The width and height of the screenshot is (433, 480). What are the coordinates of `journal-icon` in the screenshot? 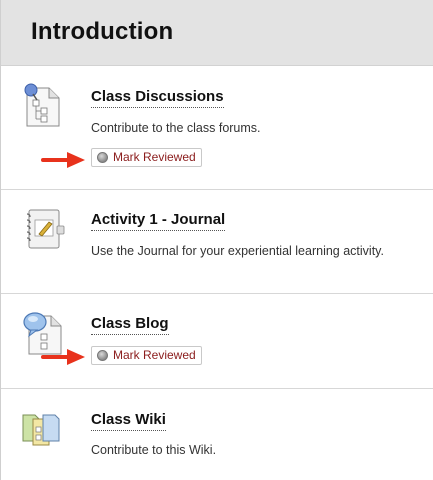 It's located at (43, 228).